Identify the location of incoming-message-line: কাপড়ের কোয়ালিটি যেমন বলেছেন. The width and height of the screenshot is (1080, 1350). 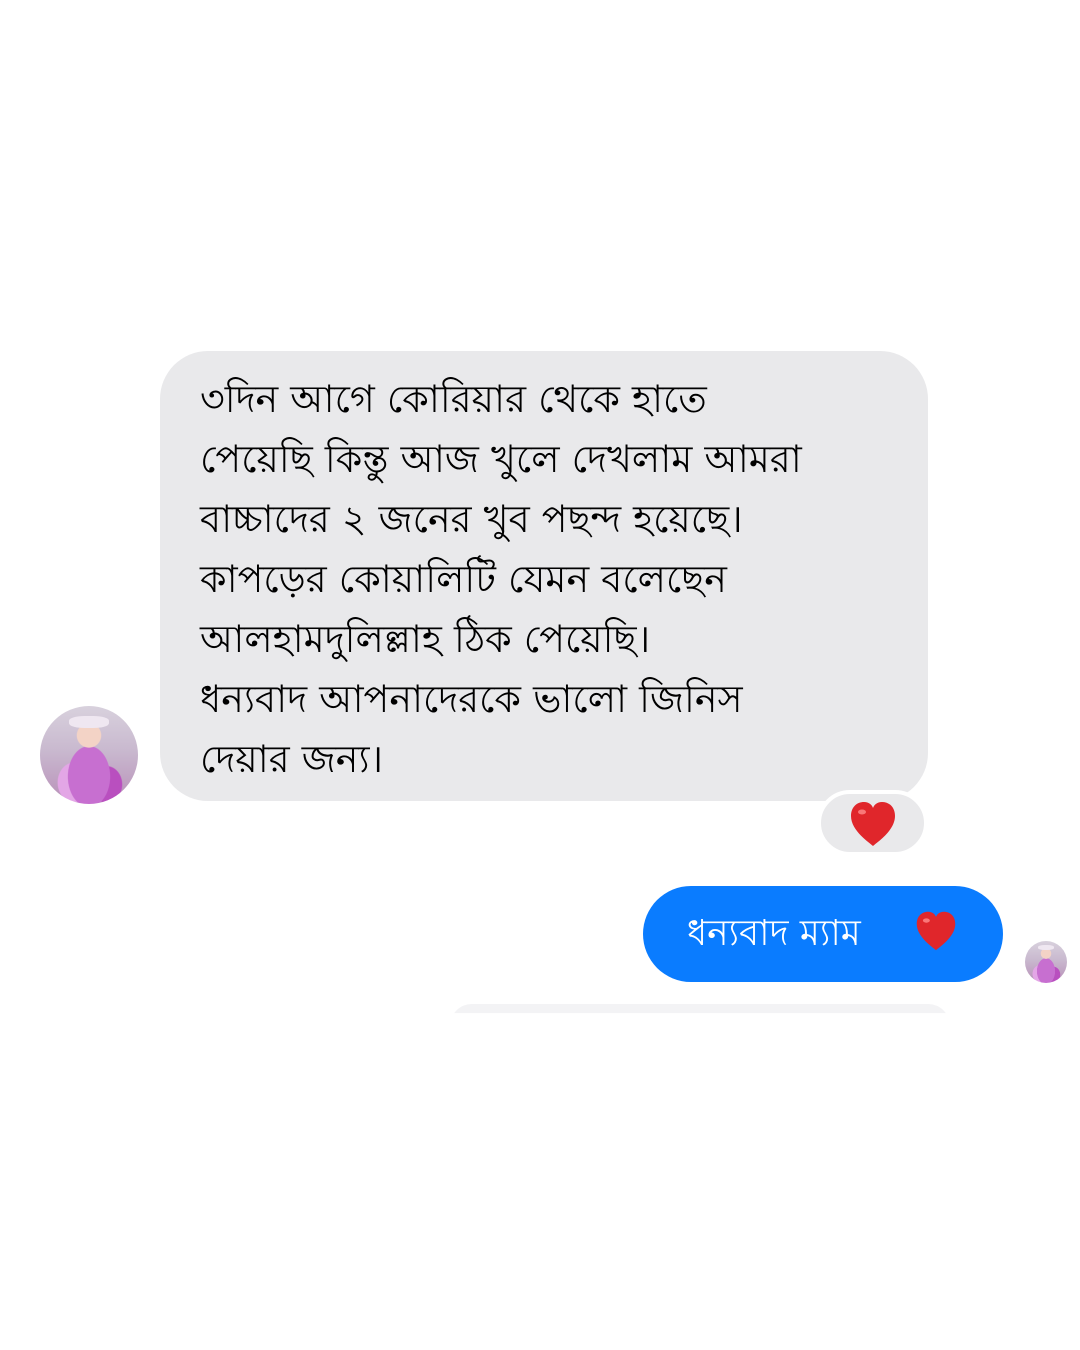
(463, 579).